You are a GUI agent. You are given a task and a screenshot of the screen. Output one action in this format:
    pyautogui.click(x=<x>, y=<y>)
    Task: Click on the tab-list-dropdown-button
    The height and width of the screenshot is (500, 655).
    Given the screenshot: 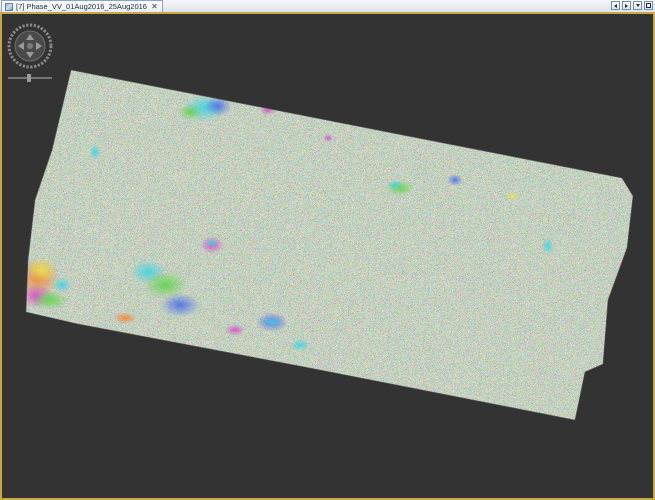 What is the action you would take?
    pyautogui.click(x=637, y=5)
    